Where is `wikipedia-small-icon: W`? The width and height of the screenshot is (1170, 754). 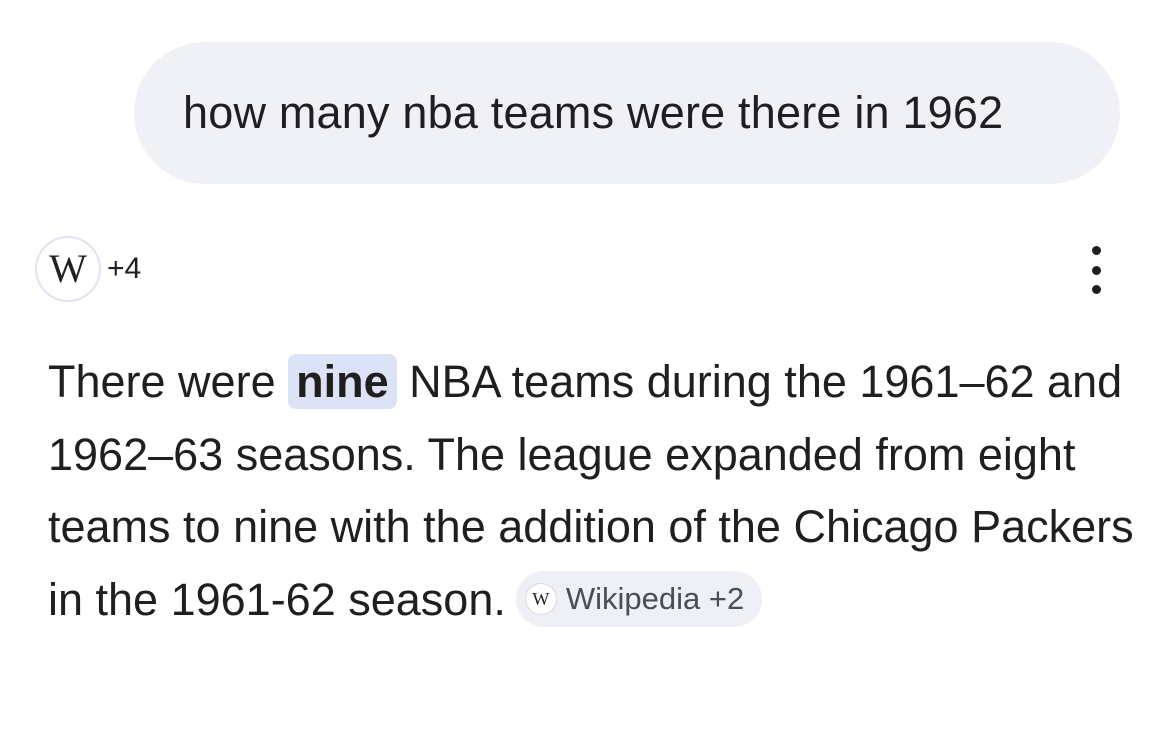 wikipedia-small-icon: W is located at coordinates (540, 598).